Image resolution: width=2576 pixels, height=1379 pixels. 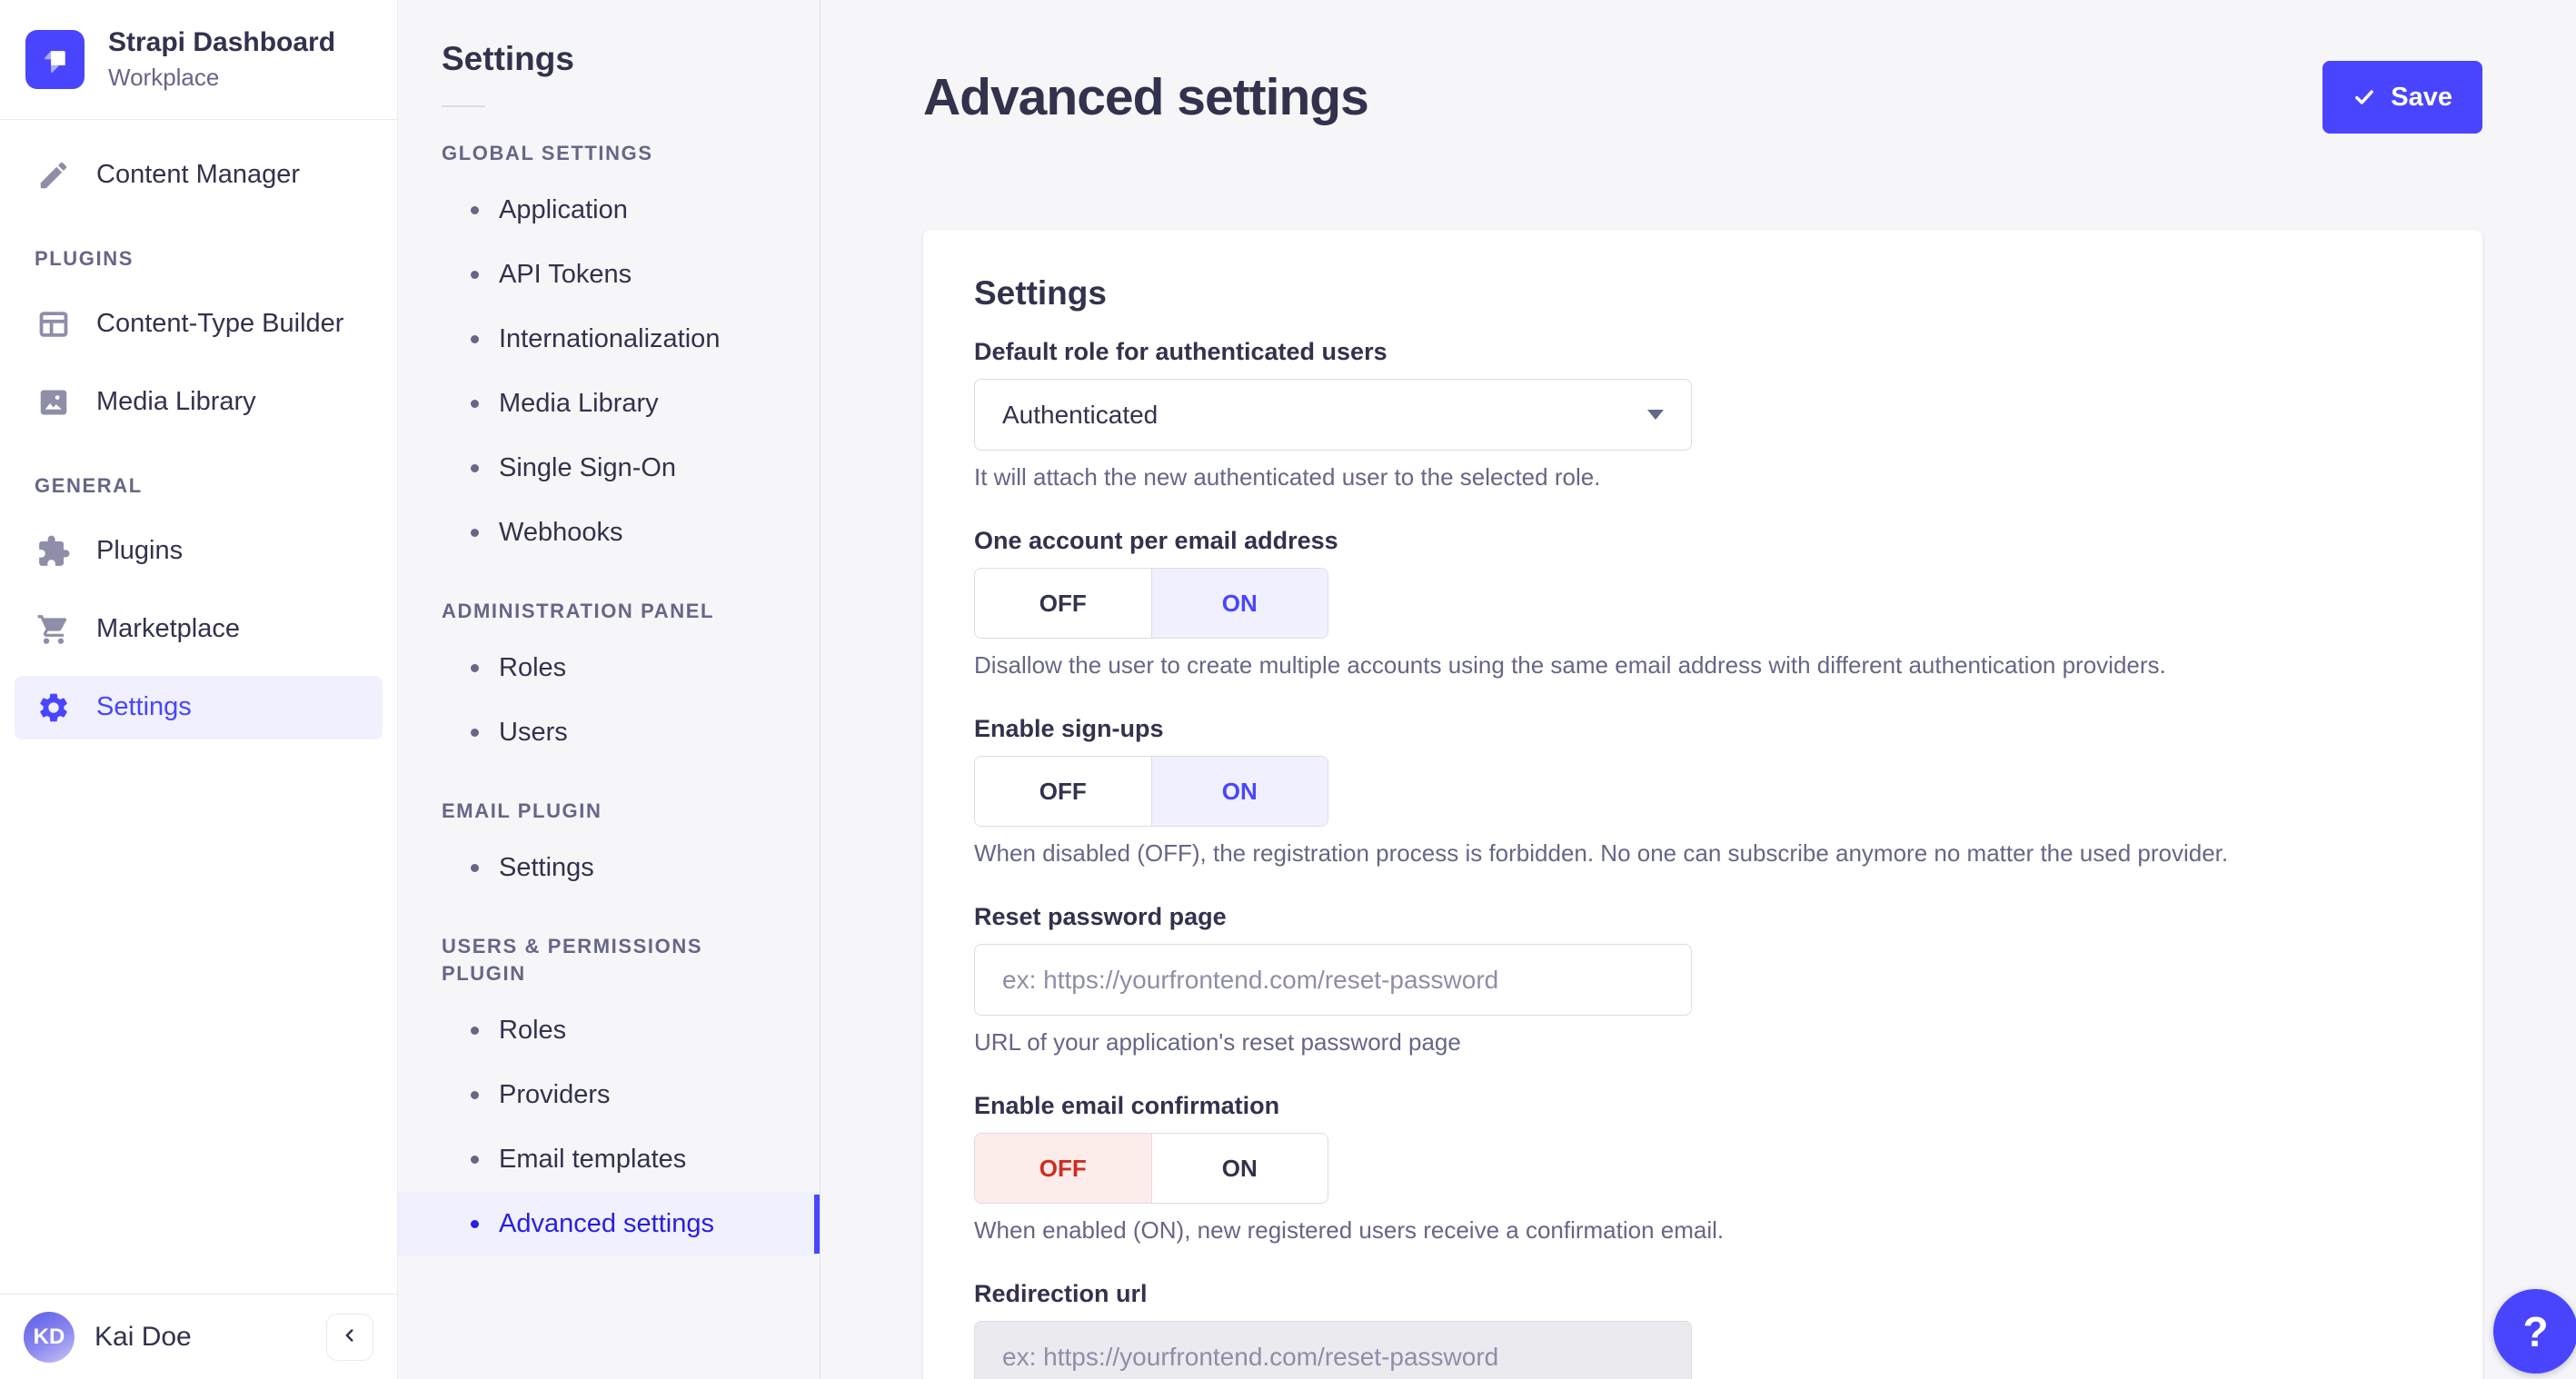 What do you see at coordinates (1698, 68) in the screenshot?
I see `page-header: Advanced settings Save` at bounding box center [1698, 68].